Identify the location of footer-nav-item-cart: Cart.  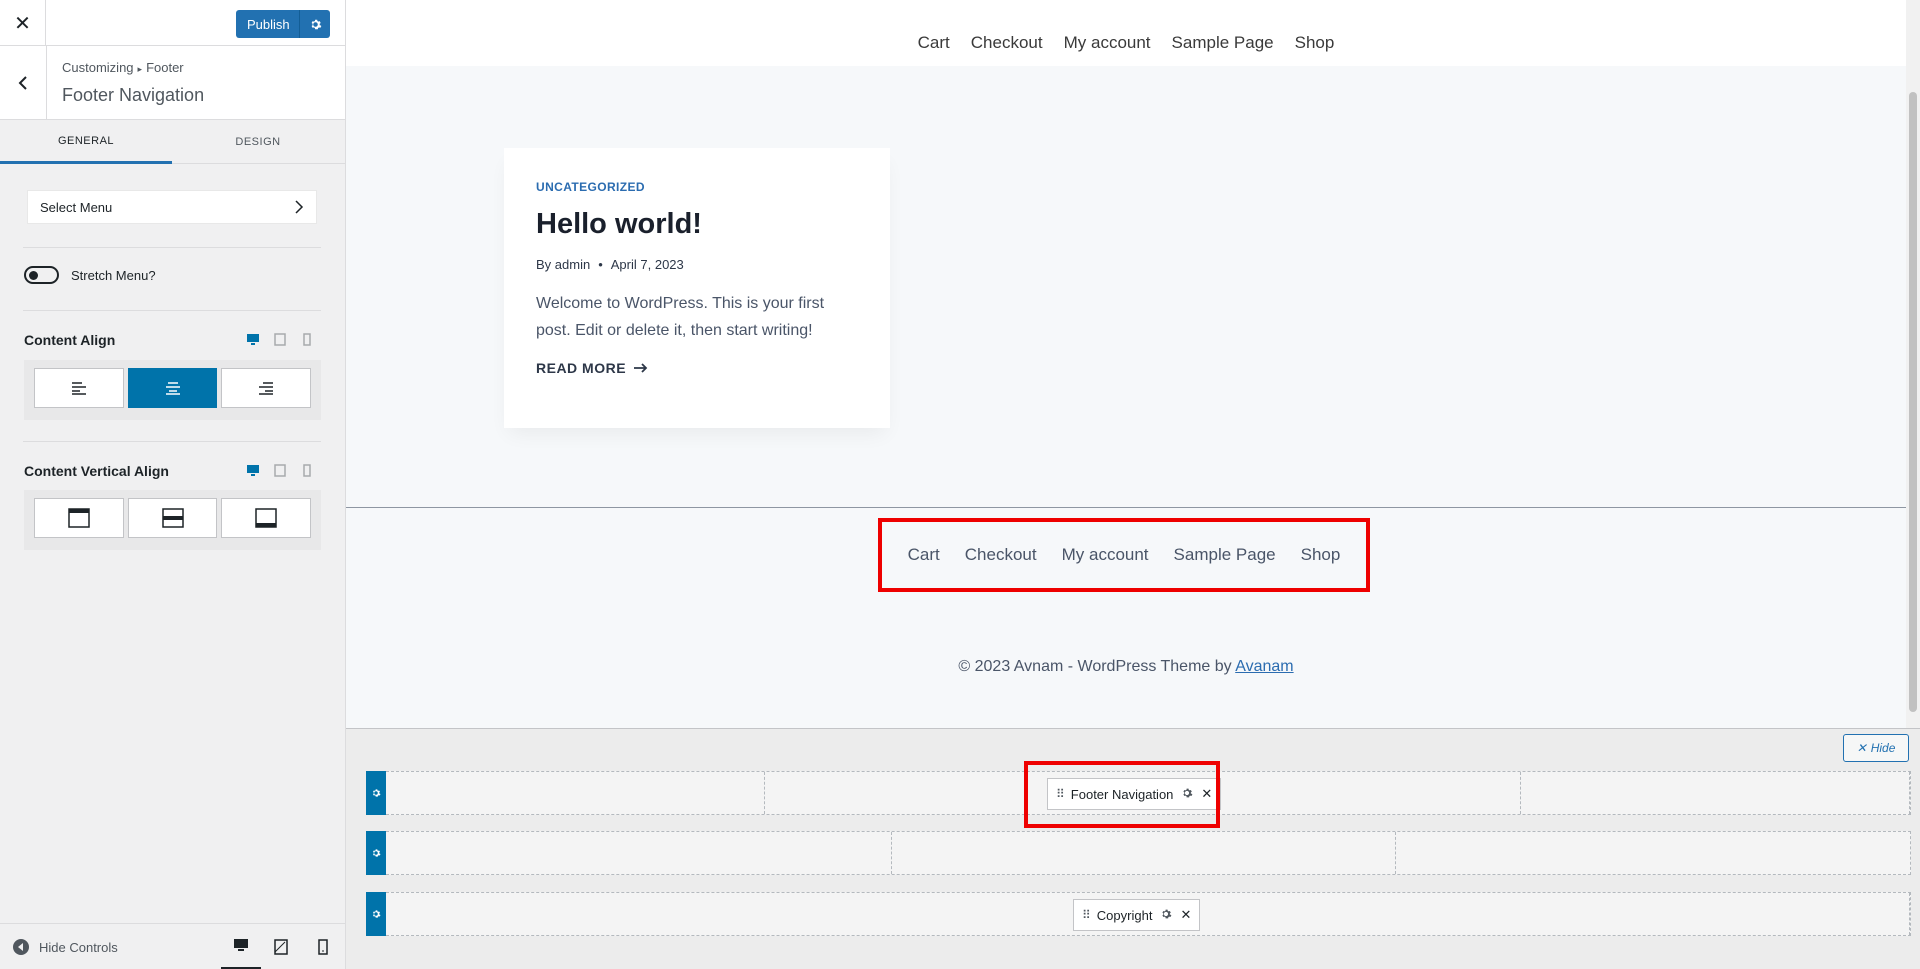
(924, 555).